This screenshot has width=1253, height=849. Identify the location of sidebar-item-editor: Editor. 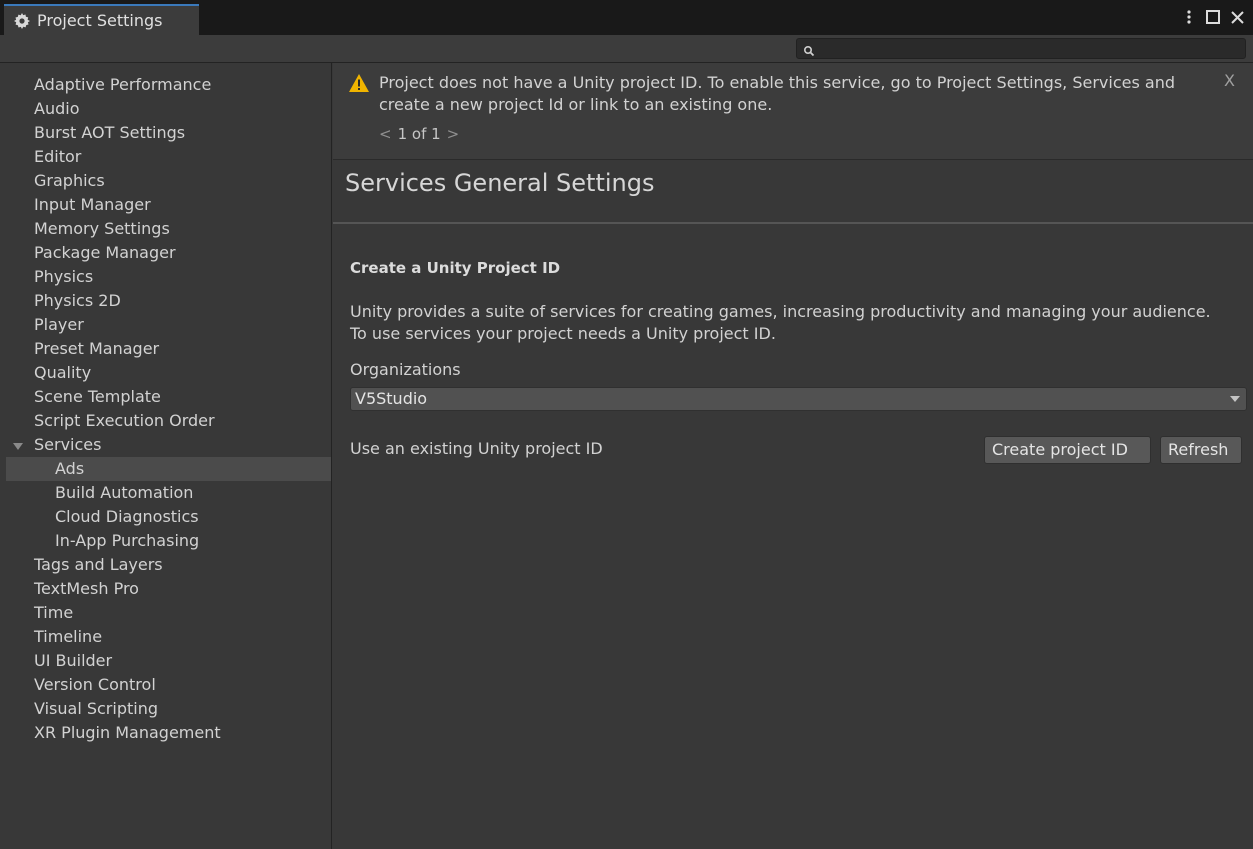
(168, 157).